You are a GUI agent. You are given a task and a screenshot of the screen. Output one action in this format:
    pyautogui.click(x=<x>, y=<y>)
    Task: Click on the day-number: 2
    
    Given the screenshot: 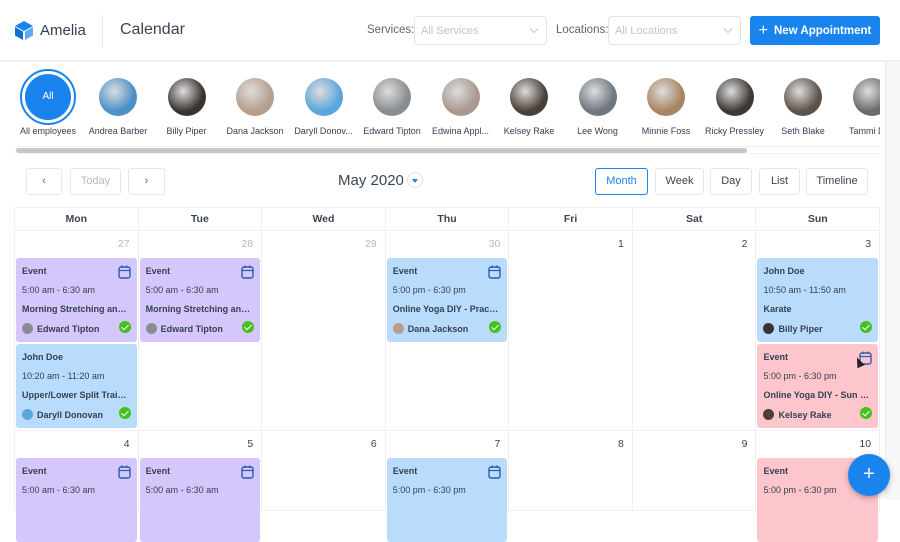 What is the action you would take?
    pyautogui.click(x=744, y=244)
    